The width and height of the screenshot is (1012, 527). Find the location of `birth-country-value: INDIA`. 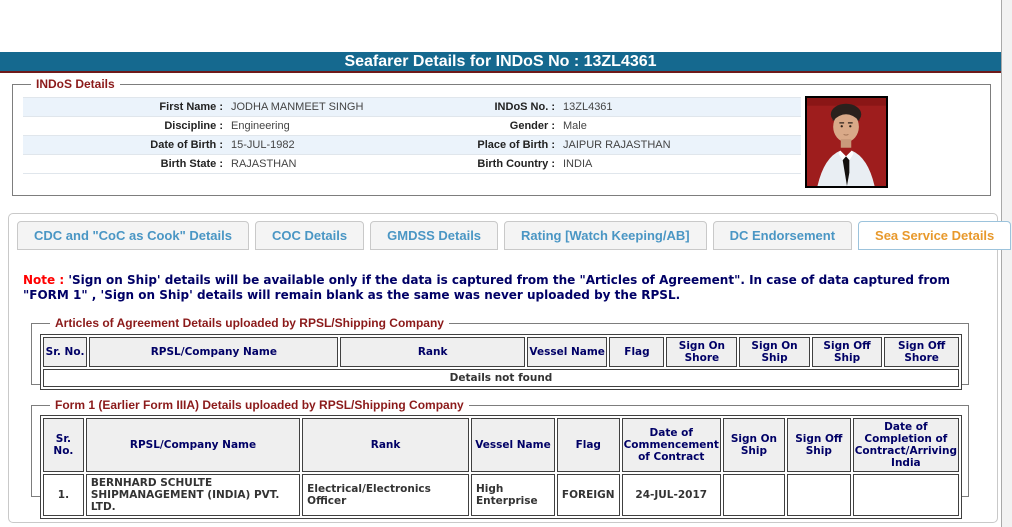

birth-country-value: INDIA is located at coordinates (578, 164).